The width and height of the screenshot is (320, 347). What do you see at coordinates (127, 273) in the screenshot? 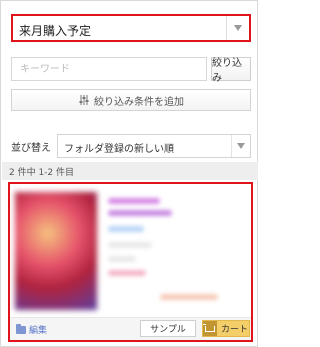
I see `item-price-blur` at bounding box center [127, 273].